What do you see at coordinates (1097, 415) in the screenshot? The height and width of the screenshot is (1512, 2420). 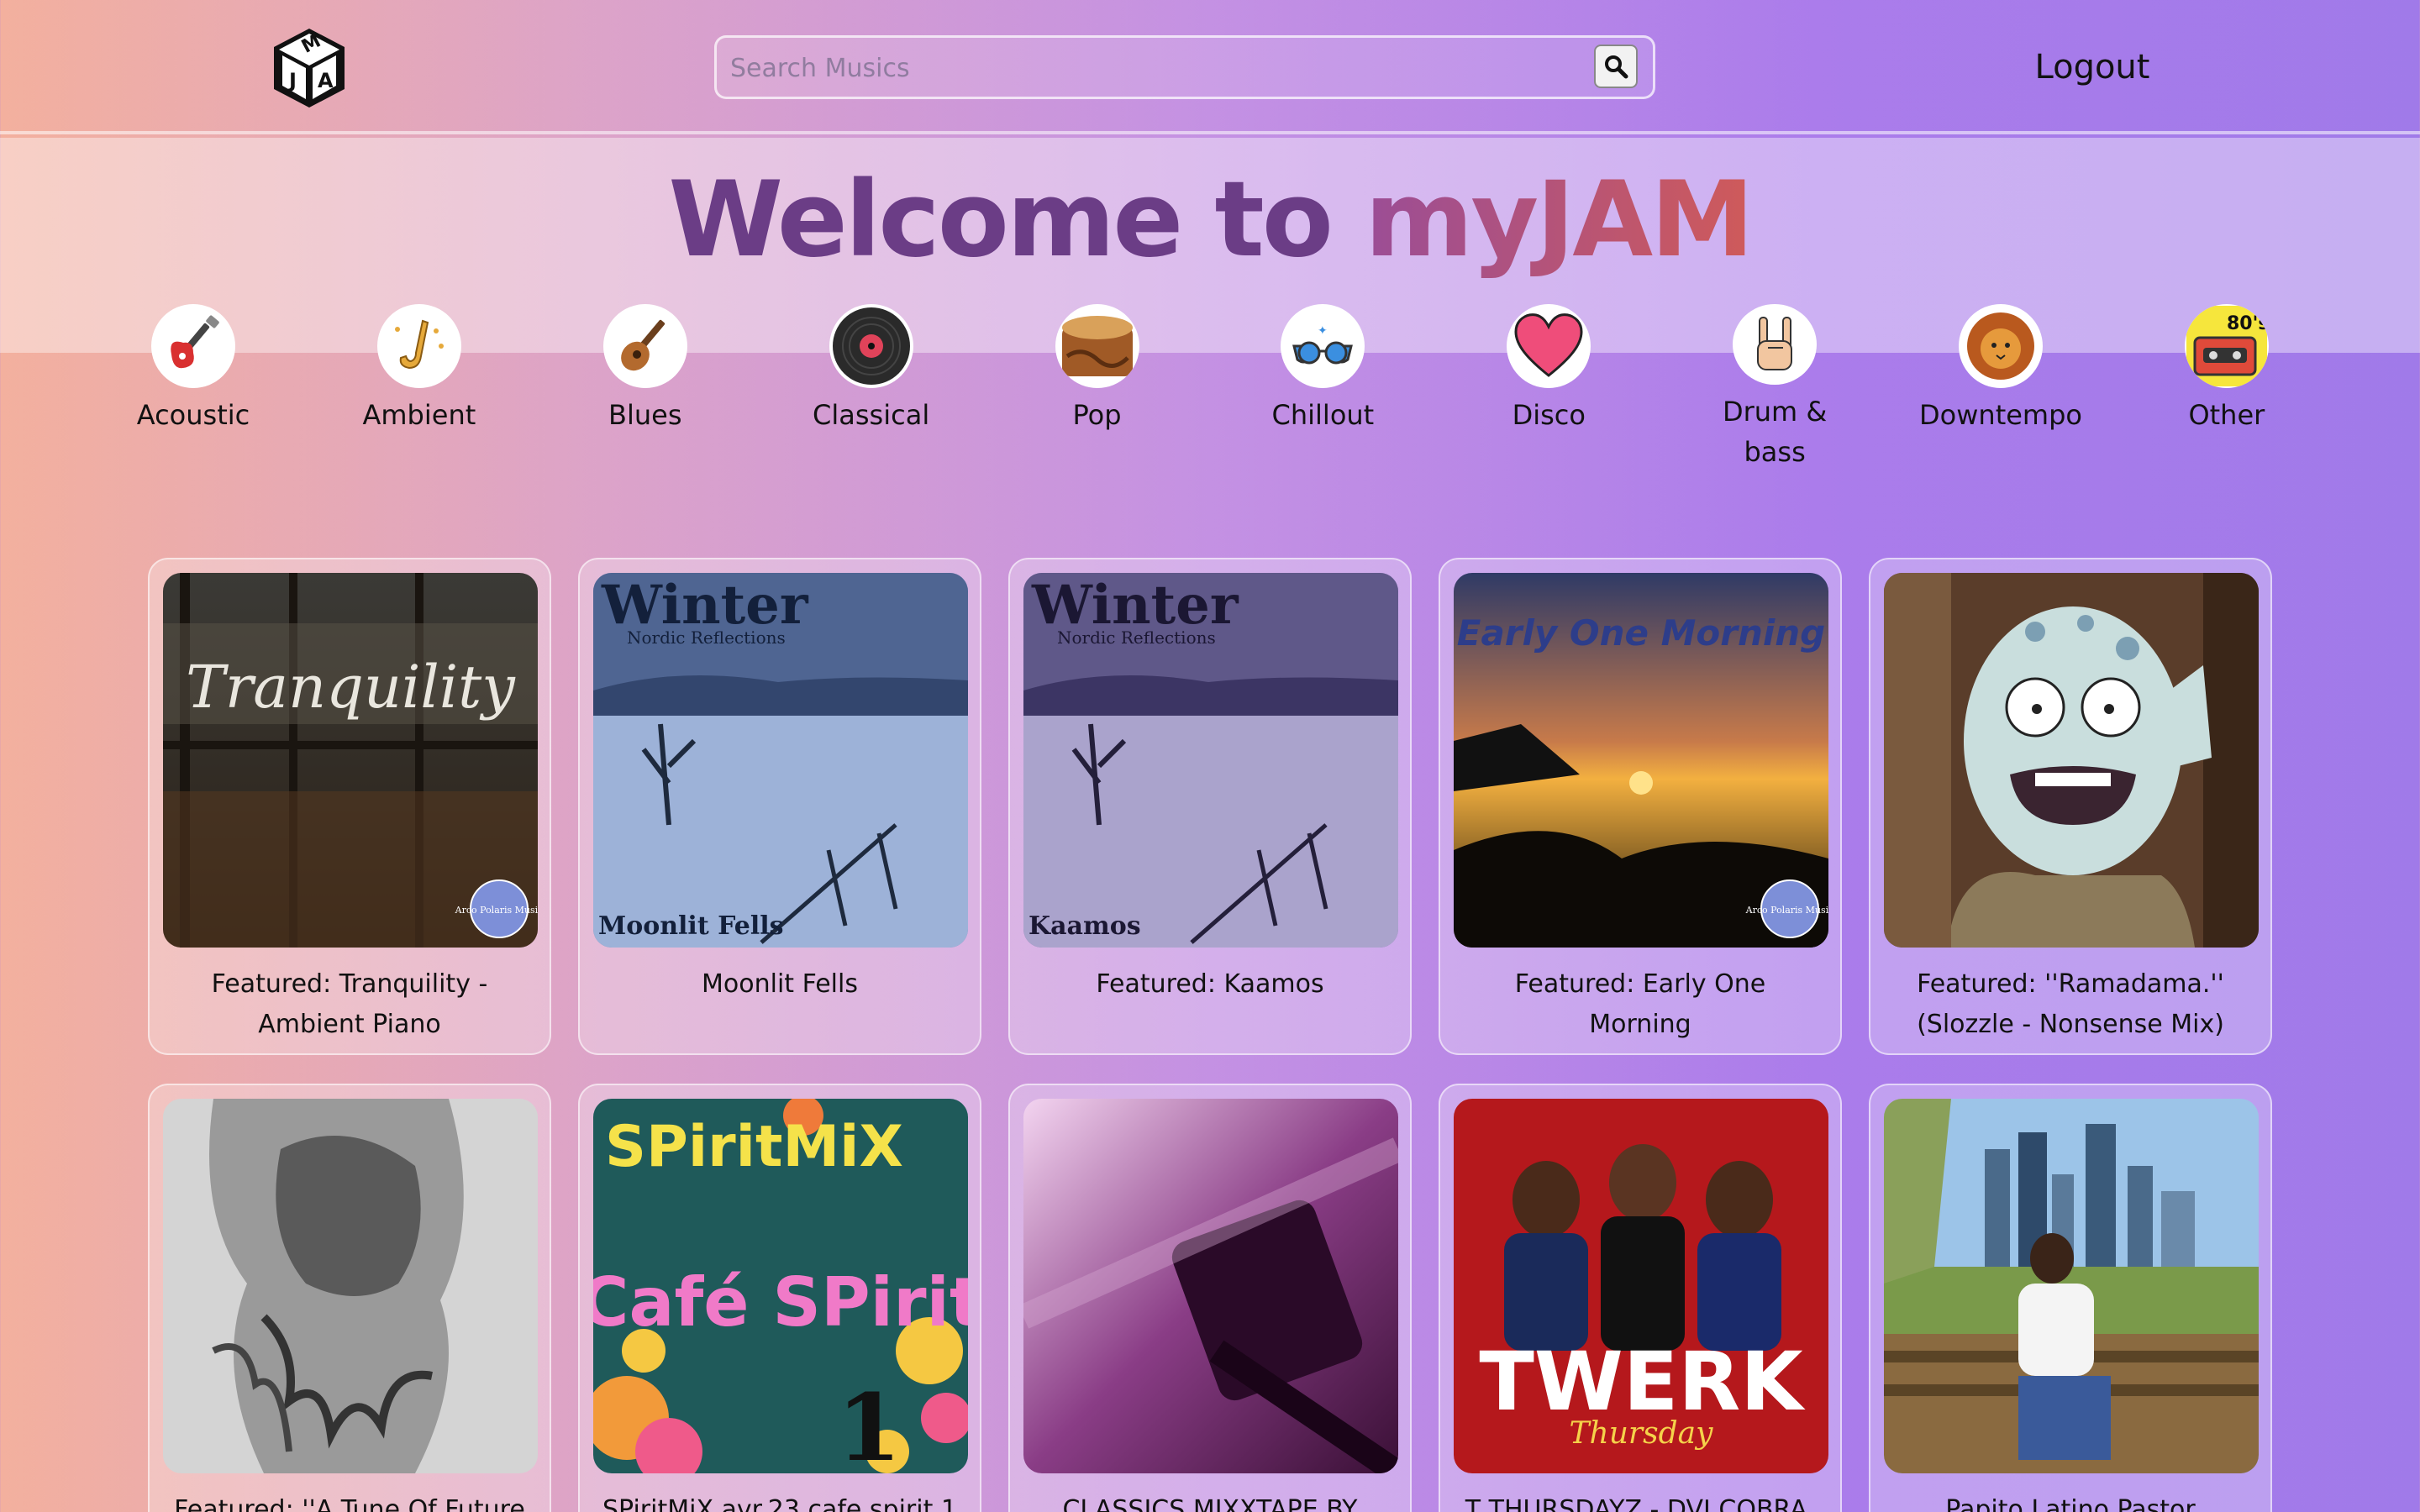 I see `genre-label: Pop` at bounding box center [1097, 415].